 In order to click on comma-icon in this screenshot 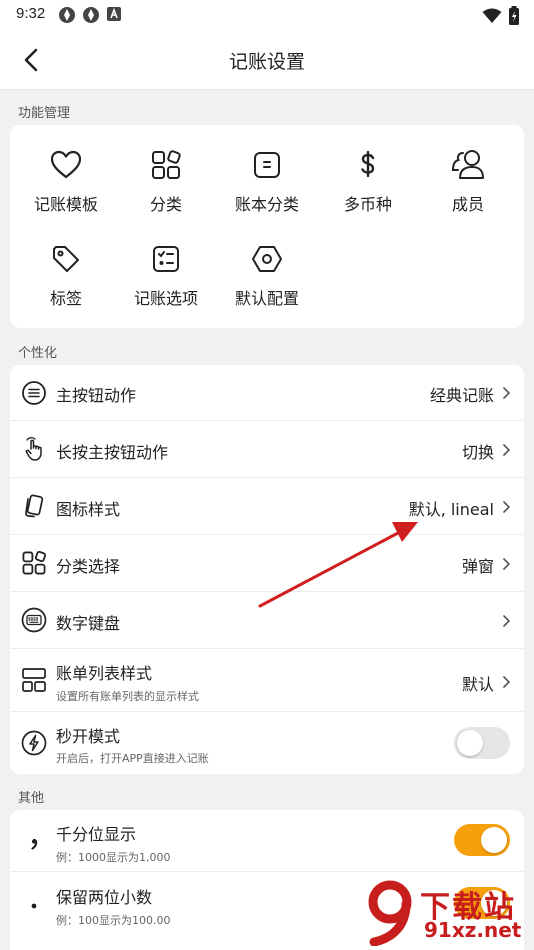, I will do `click(34, 841)`.